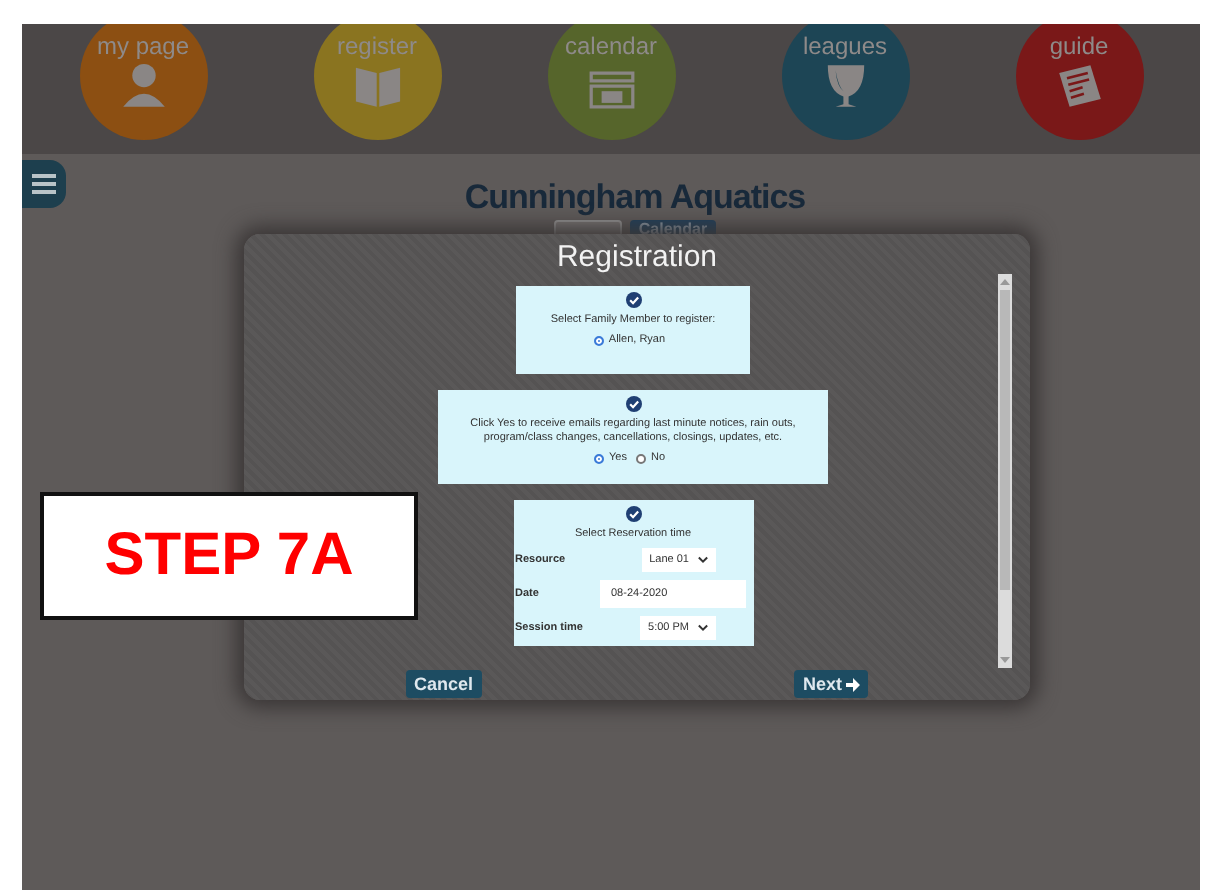 The image size is (1218, 890). I want to click on next-button: Next, so click(831, 684).